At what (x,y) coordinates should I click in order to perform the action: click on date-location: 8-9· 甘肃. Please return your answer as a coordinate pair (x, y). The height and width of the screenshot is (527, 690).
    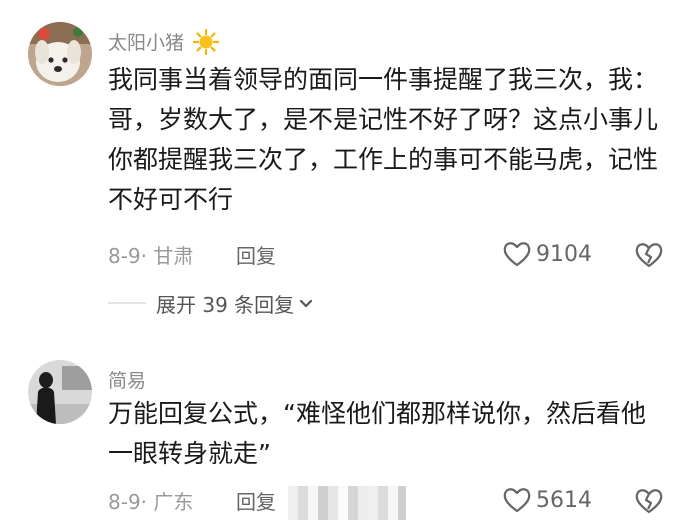
    Looking at the image, I should click on (151, 256).